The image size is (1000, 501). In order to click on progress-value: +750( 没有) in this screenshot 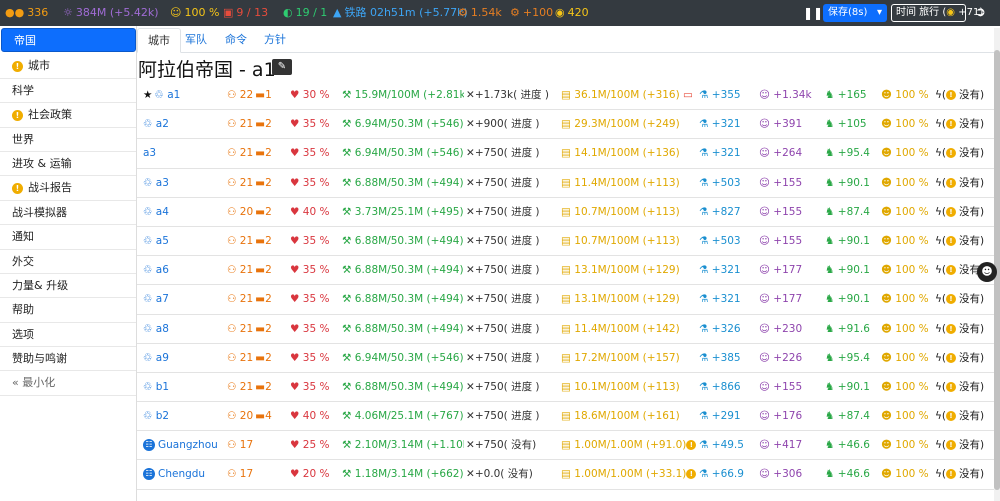, I will do `click(505, 445)`.